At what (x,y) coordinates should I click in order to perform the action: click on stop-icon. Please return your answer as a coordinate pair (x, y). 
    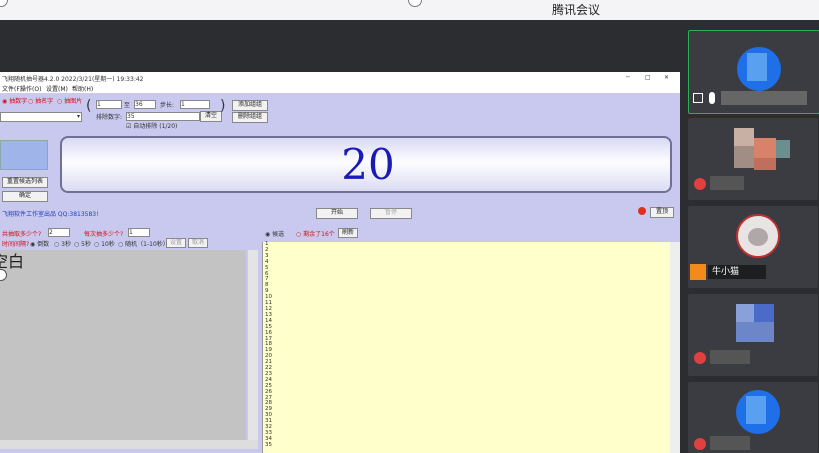
    Looking at the image, I should click on (642, 211).